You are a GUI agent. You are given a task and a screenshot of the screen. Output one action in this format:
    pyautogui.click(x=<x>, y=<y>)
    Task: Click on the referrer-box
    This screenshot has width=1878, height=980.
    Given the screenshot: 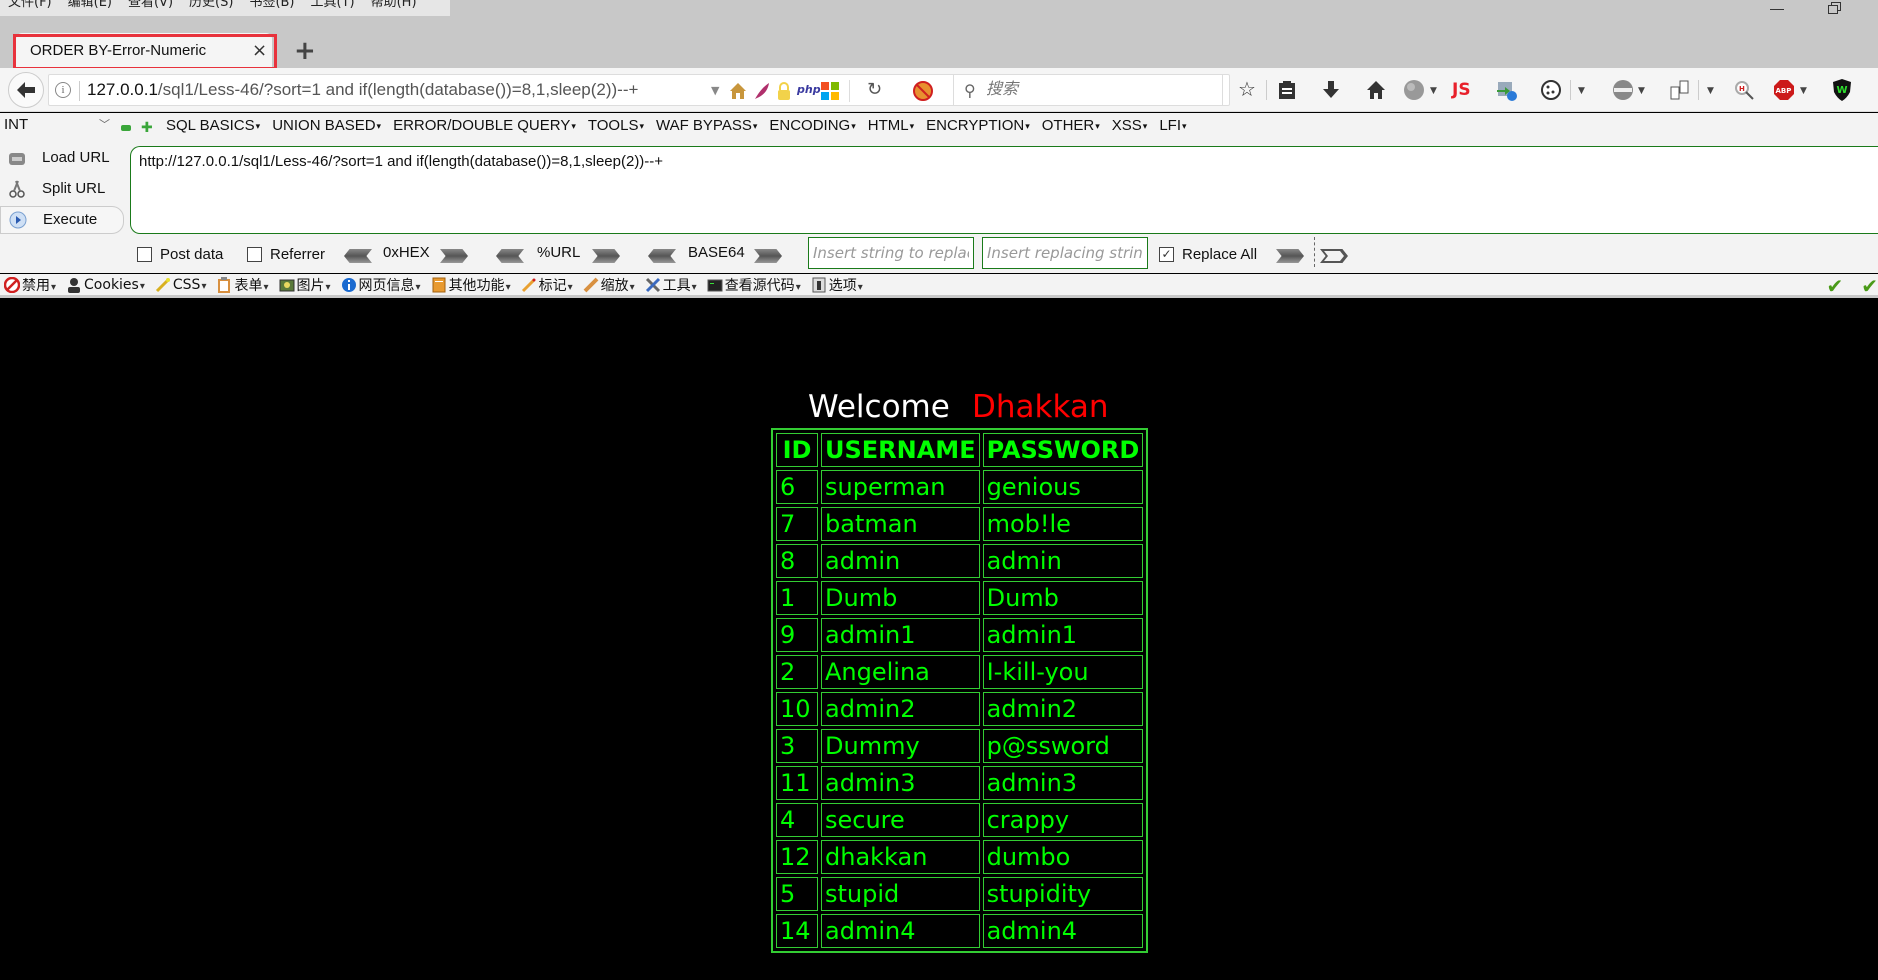 What is the action you would take?
    pyautogui.click(x=254, y=254)
    